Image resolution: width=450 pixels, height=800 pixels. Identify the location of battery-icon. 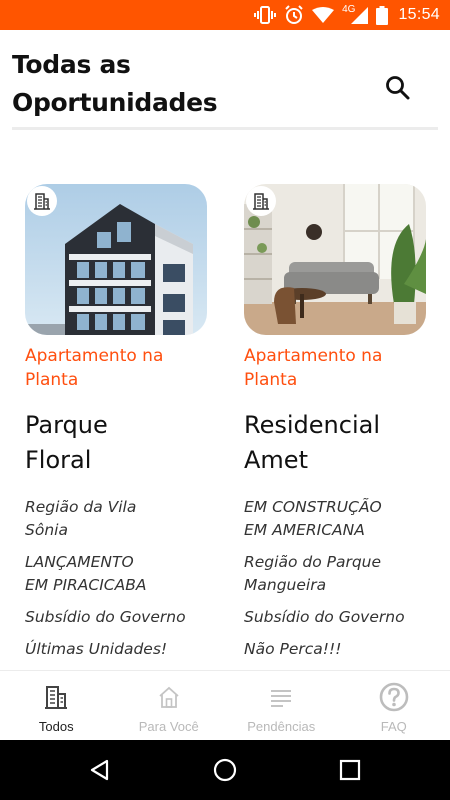
(382, 15).